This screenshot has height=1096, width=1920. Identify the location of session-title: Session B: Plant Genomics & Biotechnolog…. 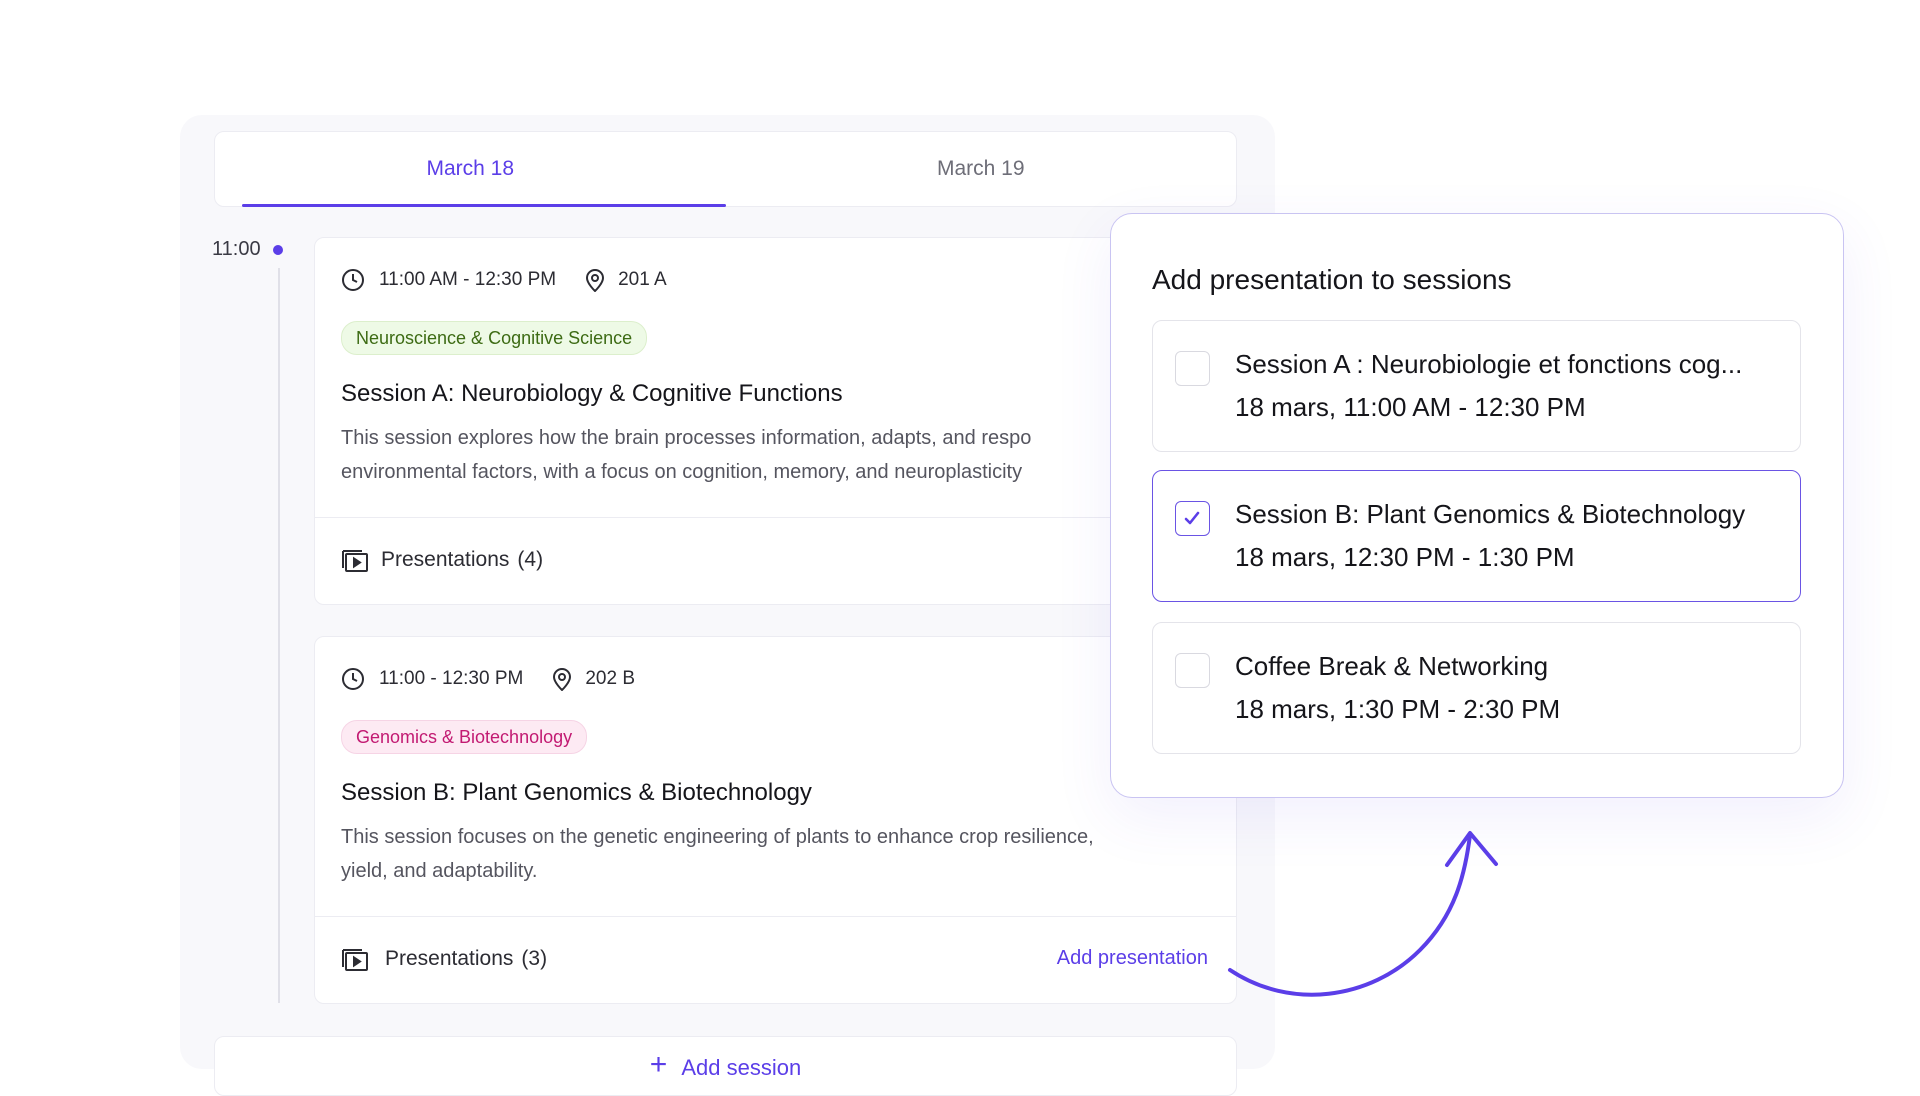
(576, 792).